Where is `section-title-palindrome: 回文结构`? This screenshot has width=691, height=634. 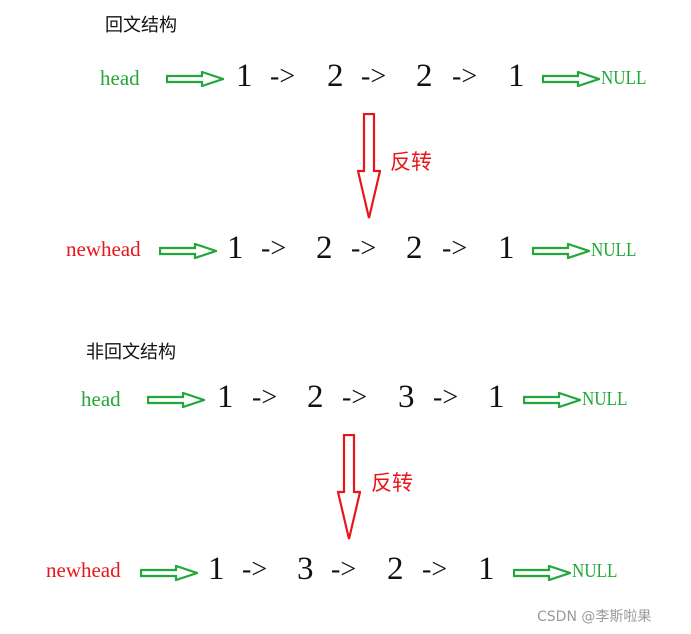
section-title-palindrome: 回文结构 is located at coordinates (141, 25).